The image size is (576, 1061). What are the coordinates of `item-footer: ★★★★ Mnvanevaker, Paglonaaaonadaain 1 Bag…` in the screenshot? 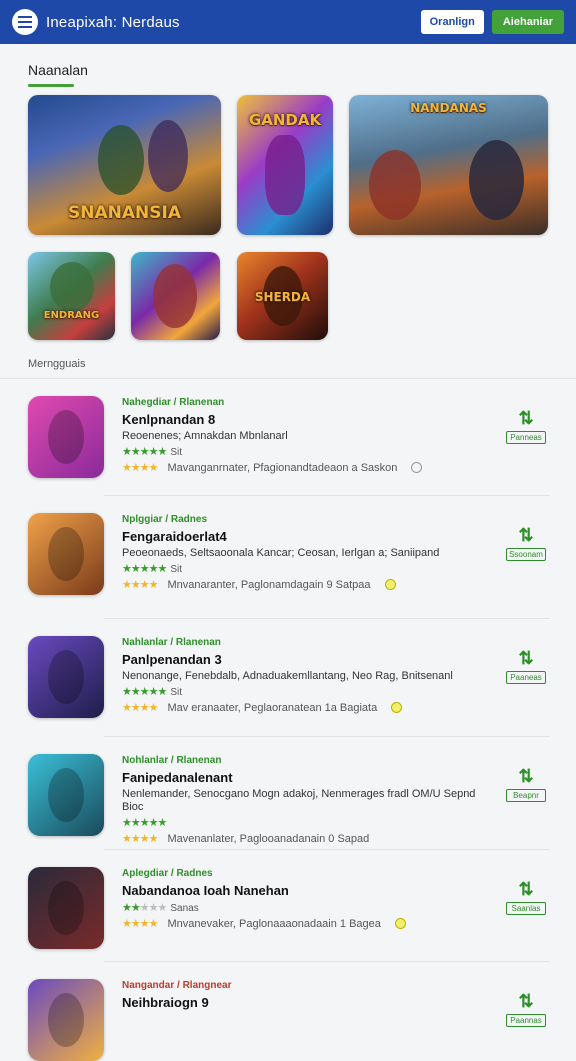 It's located at (264, 923).